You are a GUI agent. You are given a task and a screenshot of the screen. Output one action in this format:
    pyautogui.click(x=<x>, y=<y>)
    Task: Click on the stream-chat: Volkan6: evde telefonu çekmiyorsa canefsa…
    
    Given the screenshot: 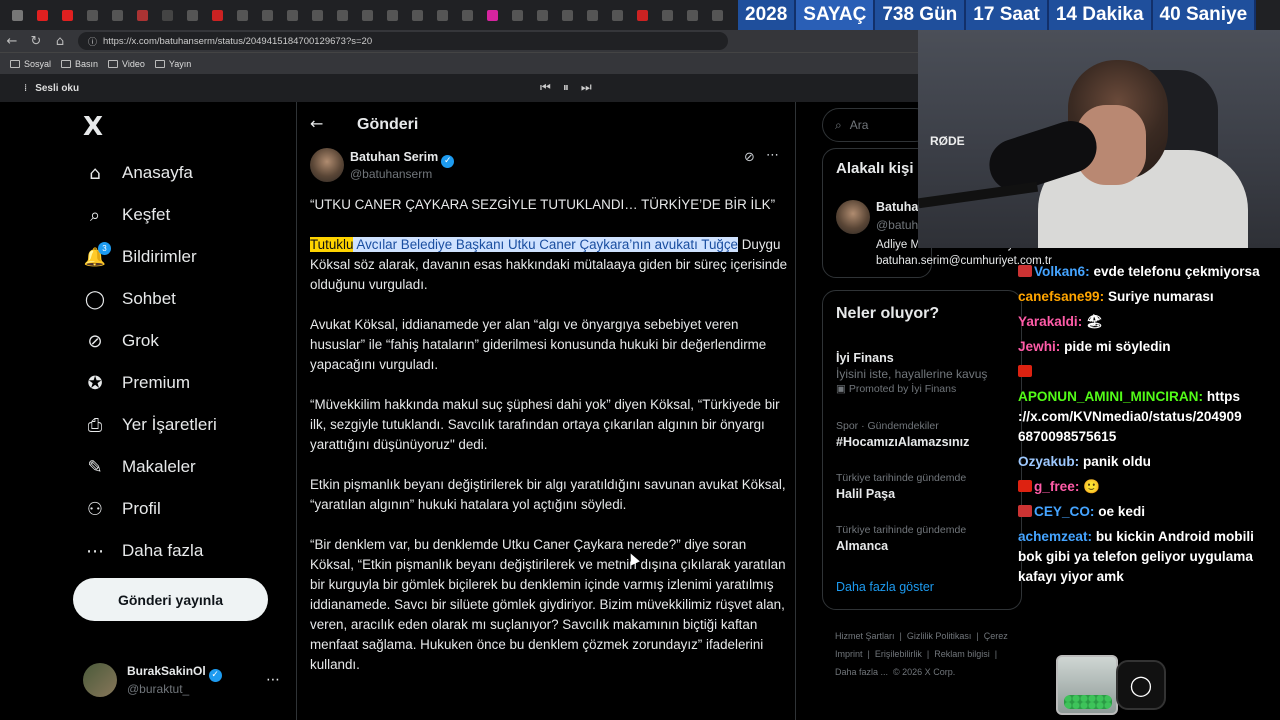 What is the action you would take?
    pyautogui.click(x=1149, y=427)
    